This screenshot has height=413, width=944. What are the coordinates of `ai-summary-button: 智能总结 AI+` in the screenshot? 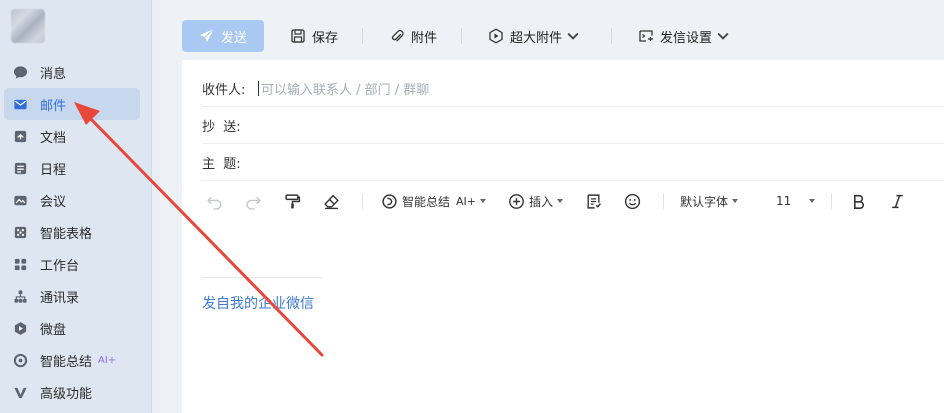 It's located at (434, 201).